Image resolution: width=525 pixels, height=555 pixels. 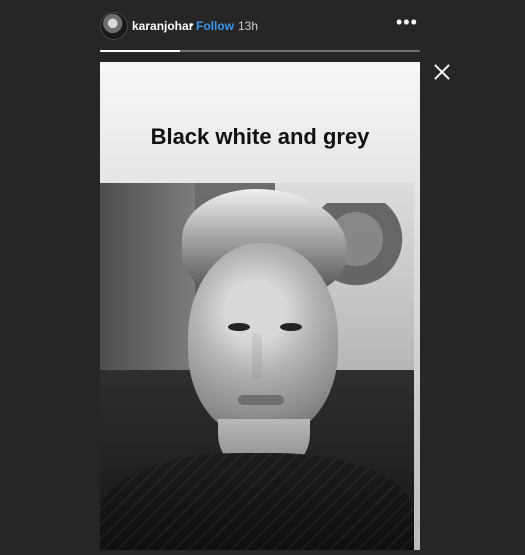 I want to click on timestamp: 13h, so click(x=248, y=26).